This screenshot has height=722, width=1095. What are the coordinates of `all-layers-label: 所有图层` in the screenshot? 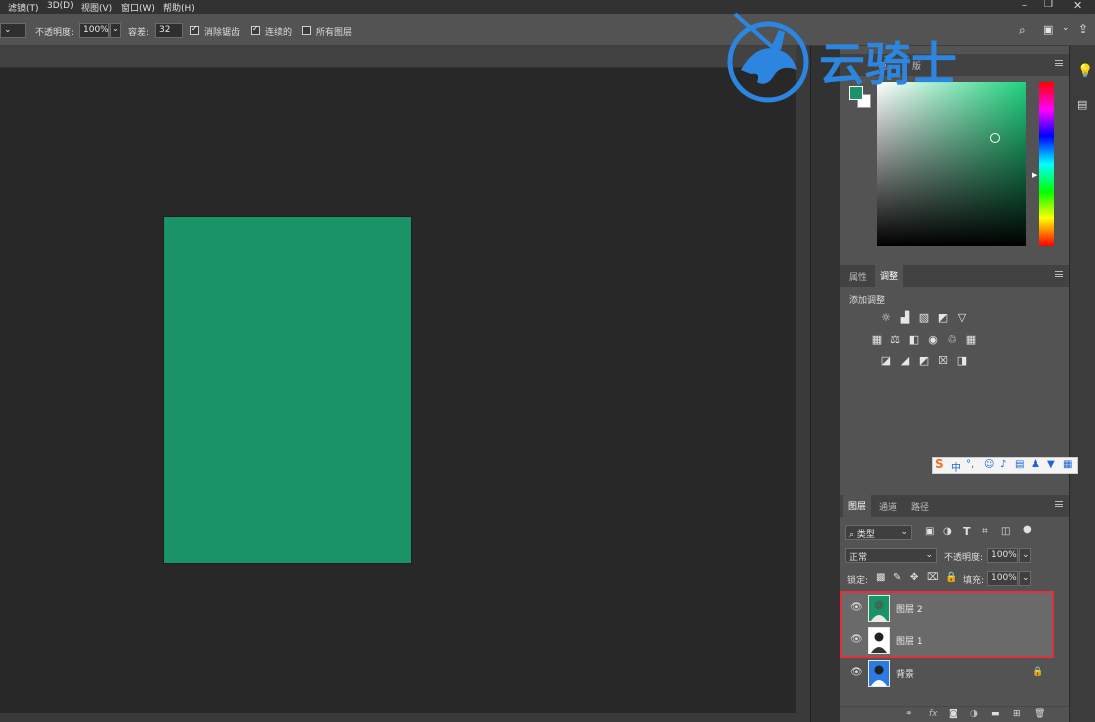 It's located at (334, 33).